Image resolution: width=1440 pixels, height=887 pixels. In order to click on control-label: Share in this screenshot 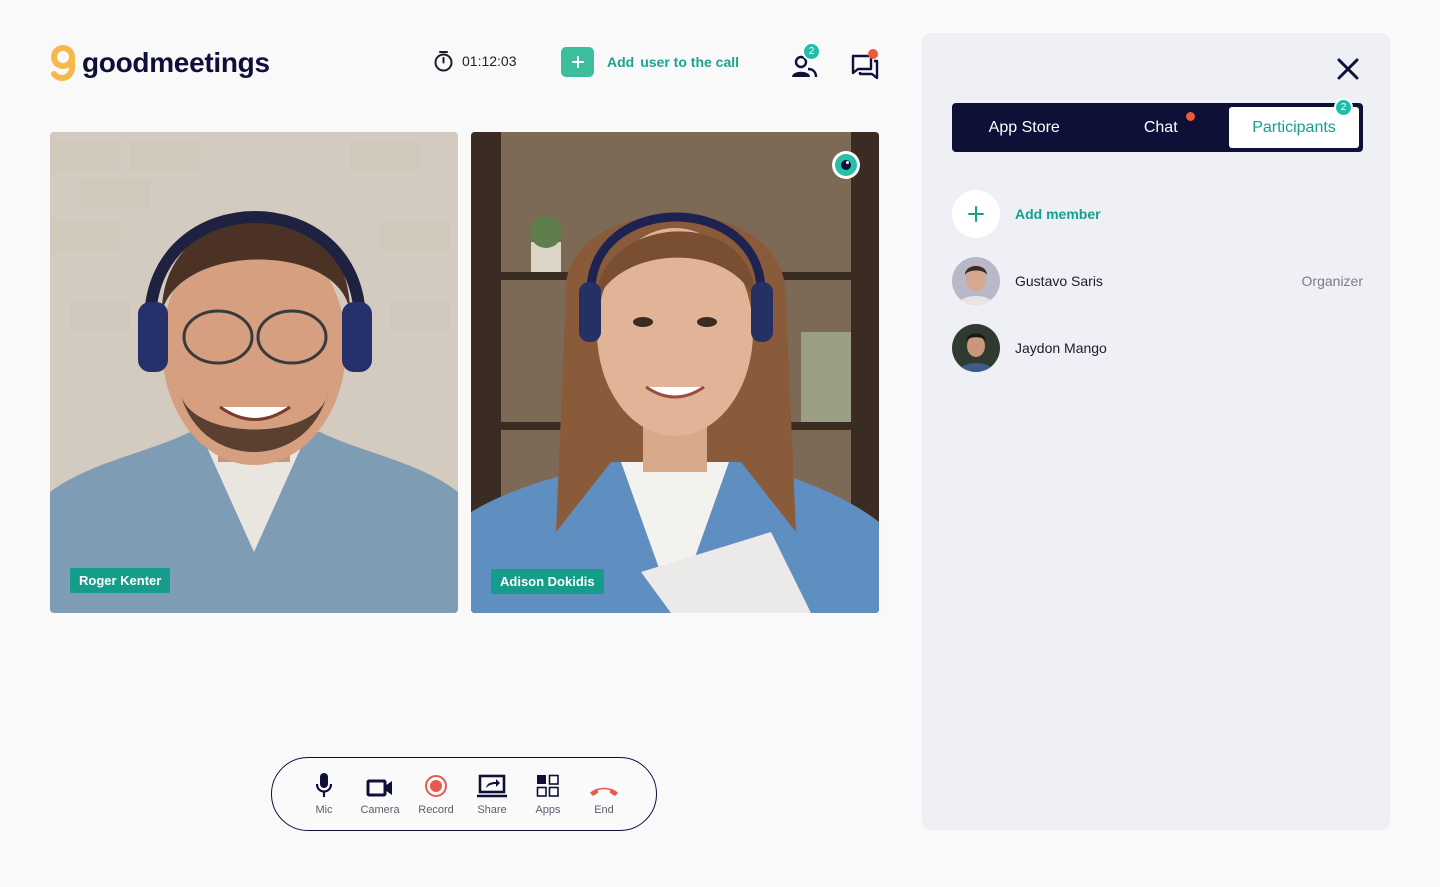, I will do `click(492, 810)`.